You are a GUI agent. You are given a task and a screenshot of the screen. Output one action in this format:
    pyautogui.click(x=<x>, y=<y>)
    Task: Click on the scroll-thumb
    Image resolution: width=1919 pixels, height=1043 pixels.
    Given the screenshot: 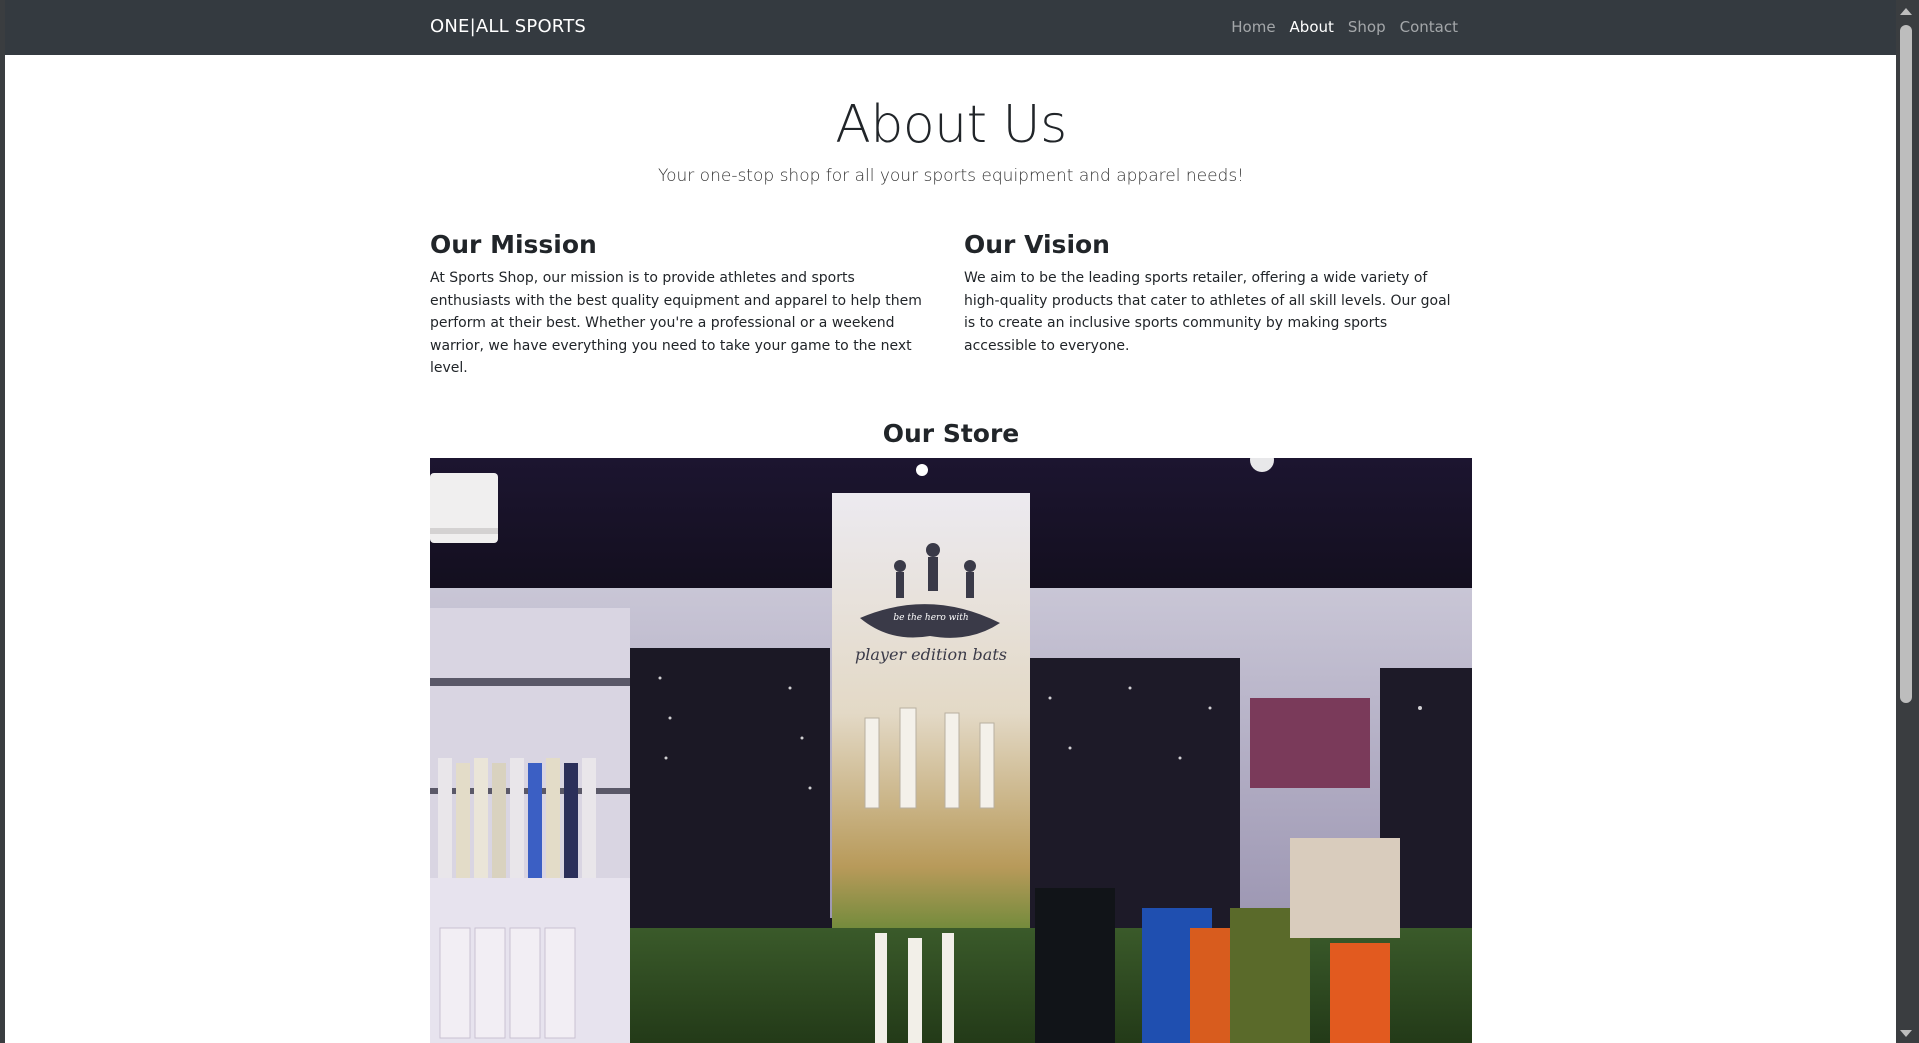 What is the action you would take?
    pyautogui.click(x=1906, y=364)
    